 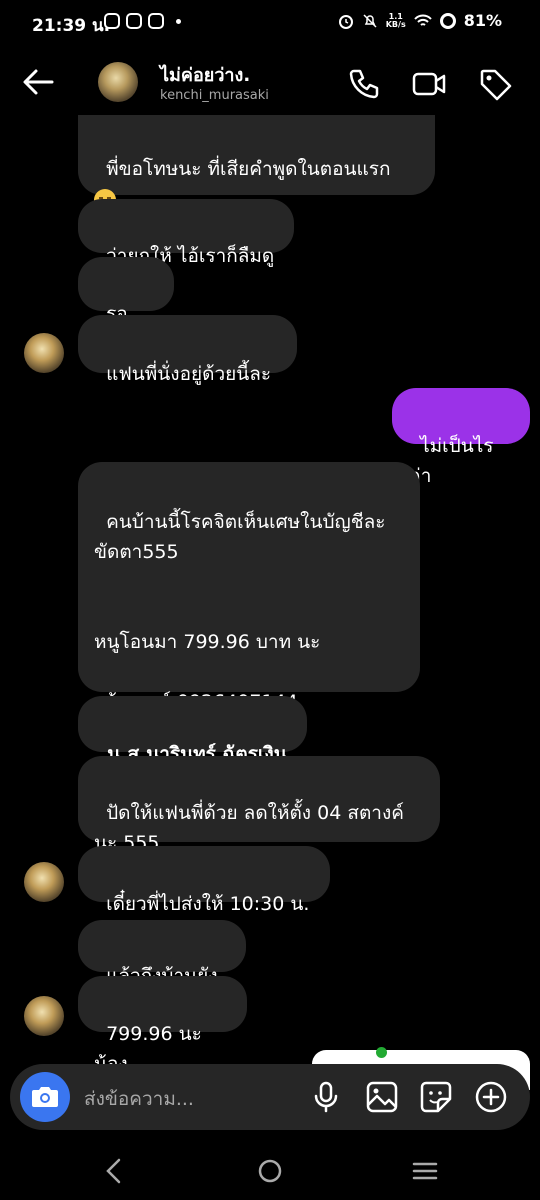 I want to click on message-bubble: แล้วถึงบ้านยัง, so click(x=162, y=953).